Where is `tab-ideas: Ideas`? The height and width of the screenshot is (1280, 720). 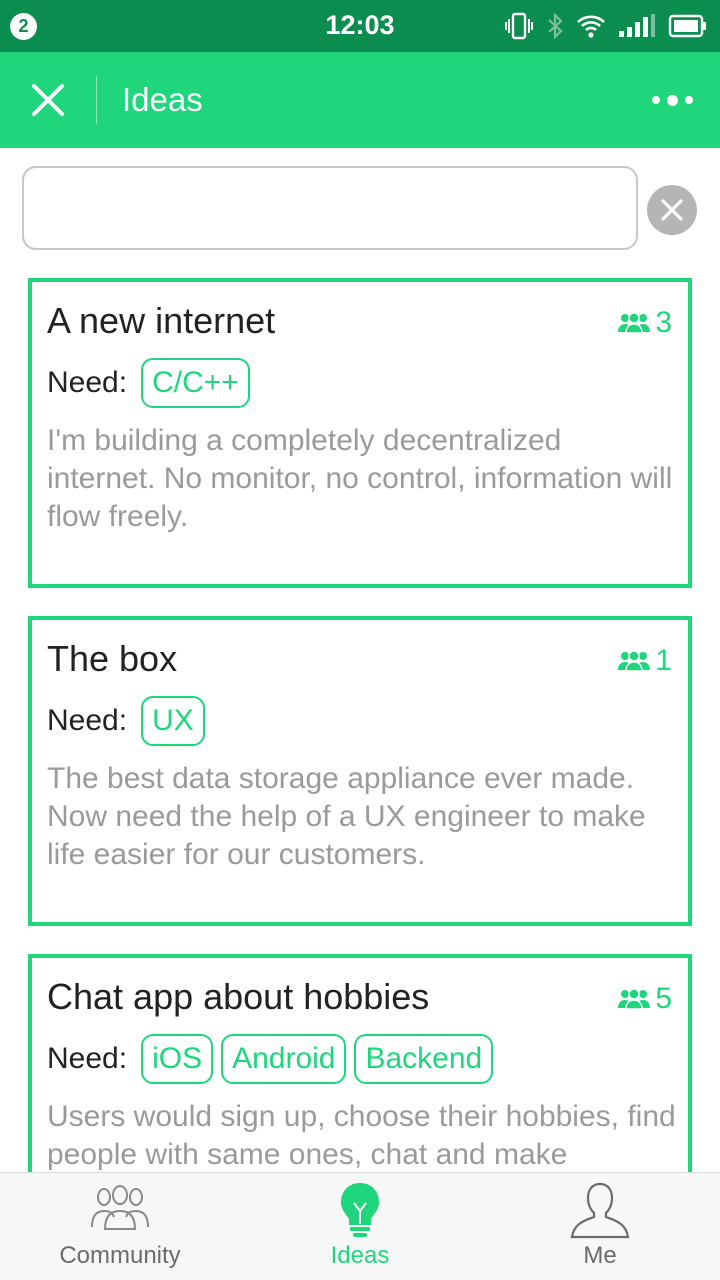 tab-ideas: Ideas is located at coordinates (360, 1226).